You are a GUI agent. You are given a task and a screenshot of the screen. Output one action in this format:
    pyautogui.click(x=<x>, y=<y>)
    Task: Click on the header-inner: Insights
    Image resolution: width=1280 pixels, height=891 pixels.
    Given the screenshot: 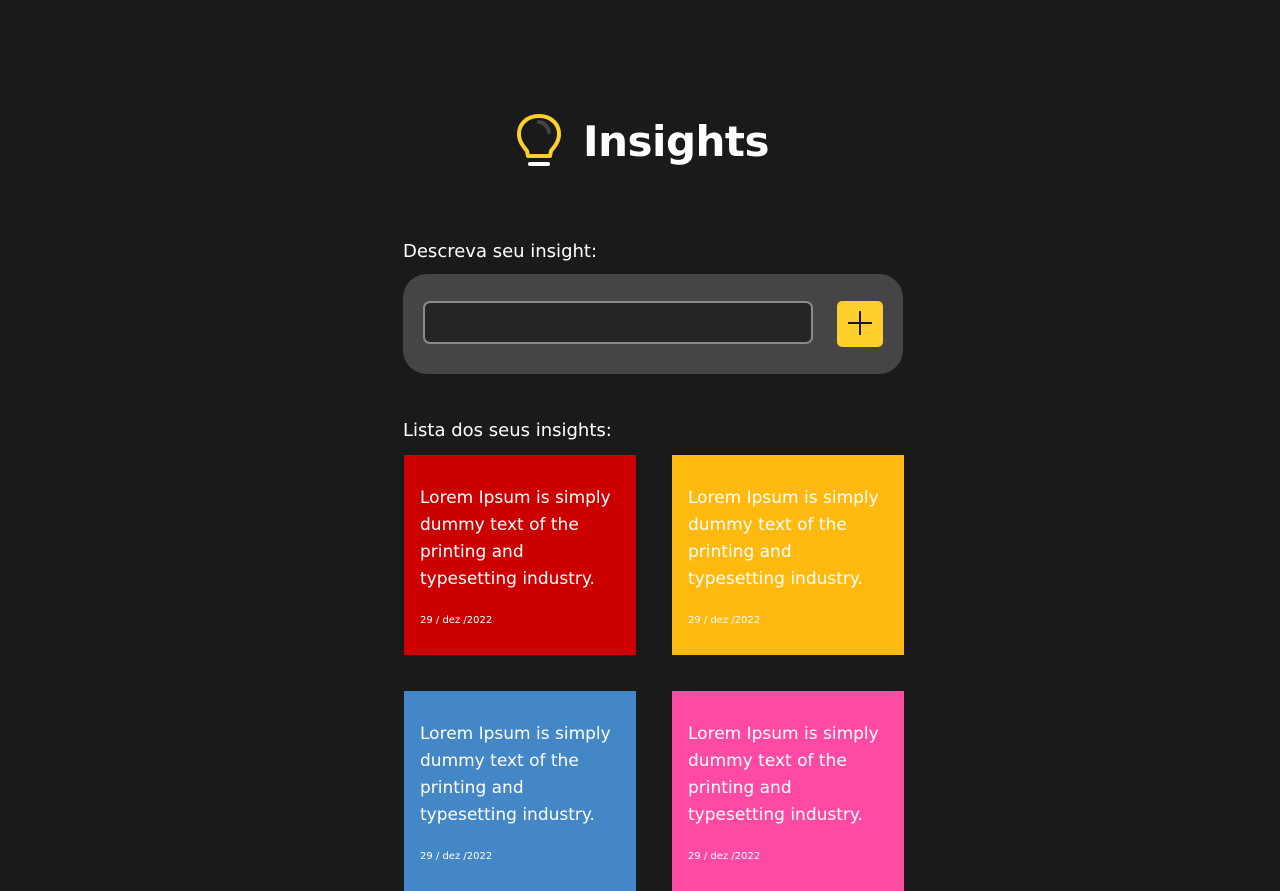 What is the action you would take?
    pyautogui.click(x=642, y=142)
    